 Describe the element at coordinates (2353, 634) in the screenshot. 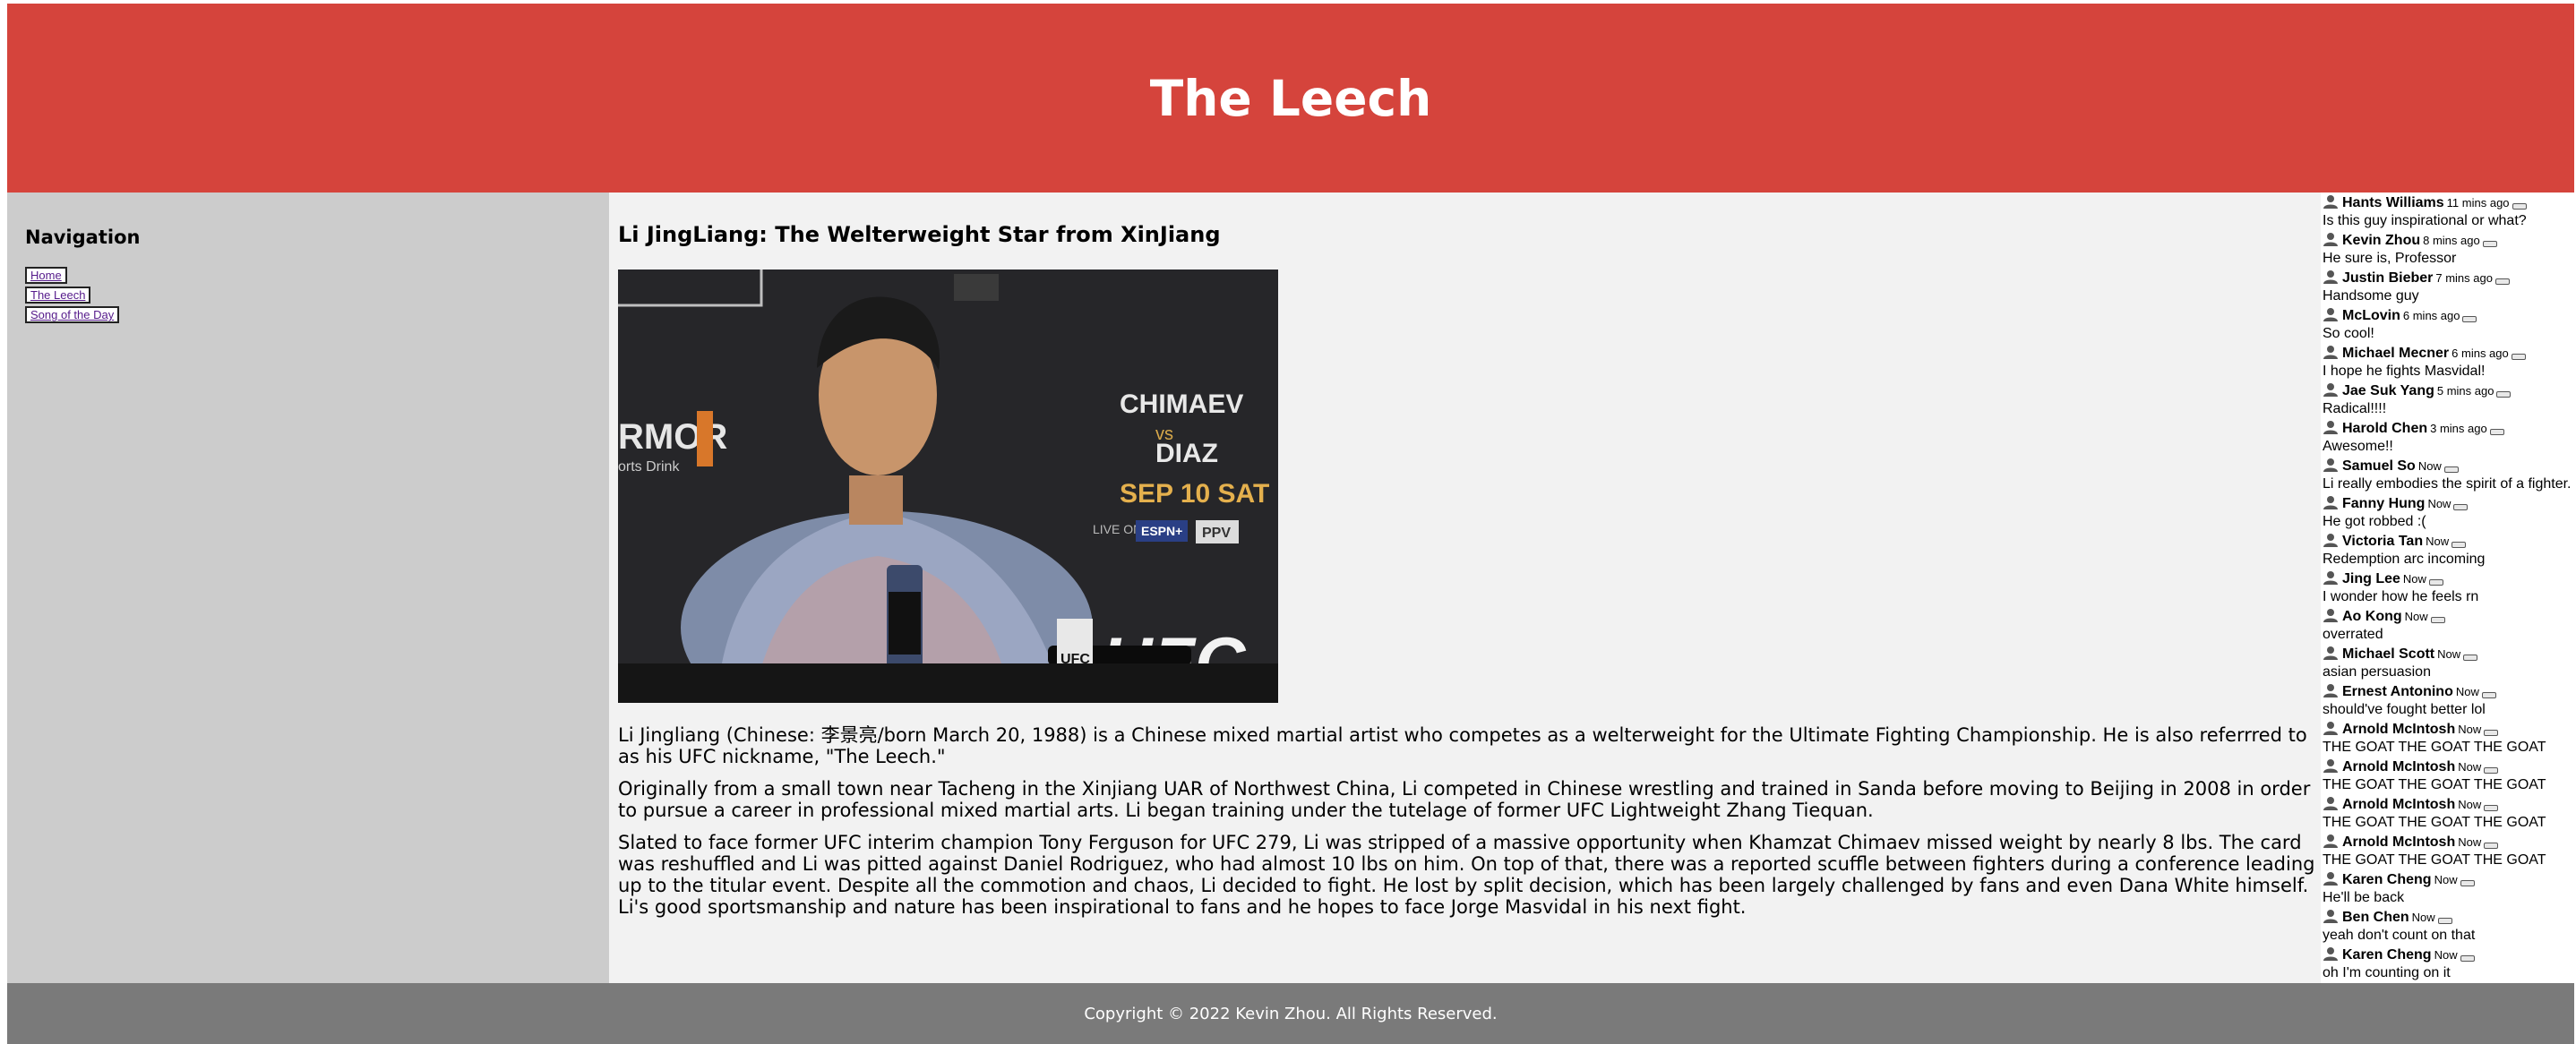

I see `comment-text: overrated` at that location.